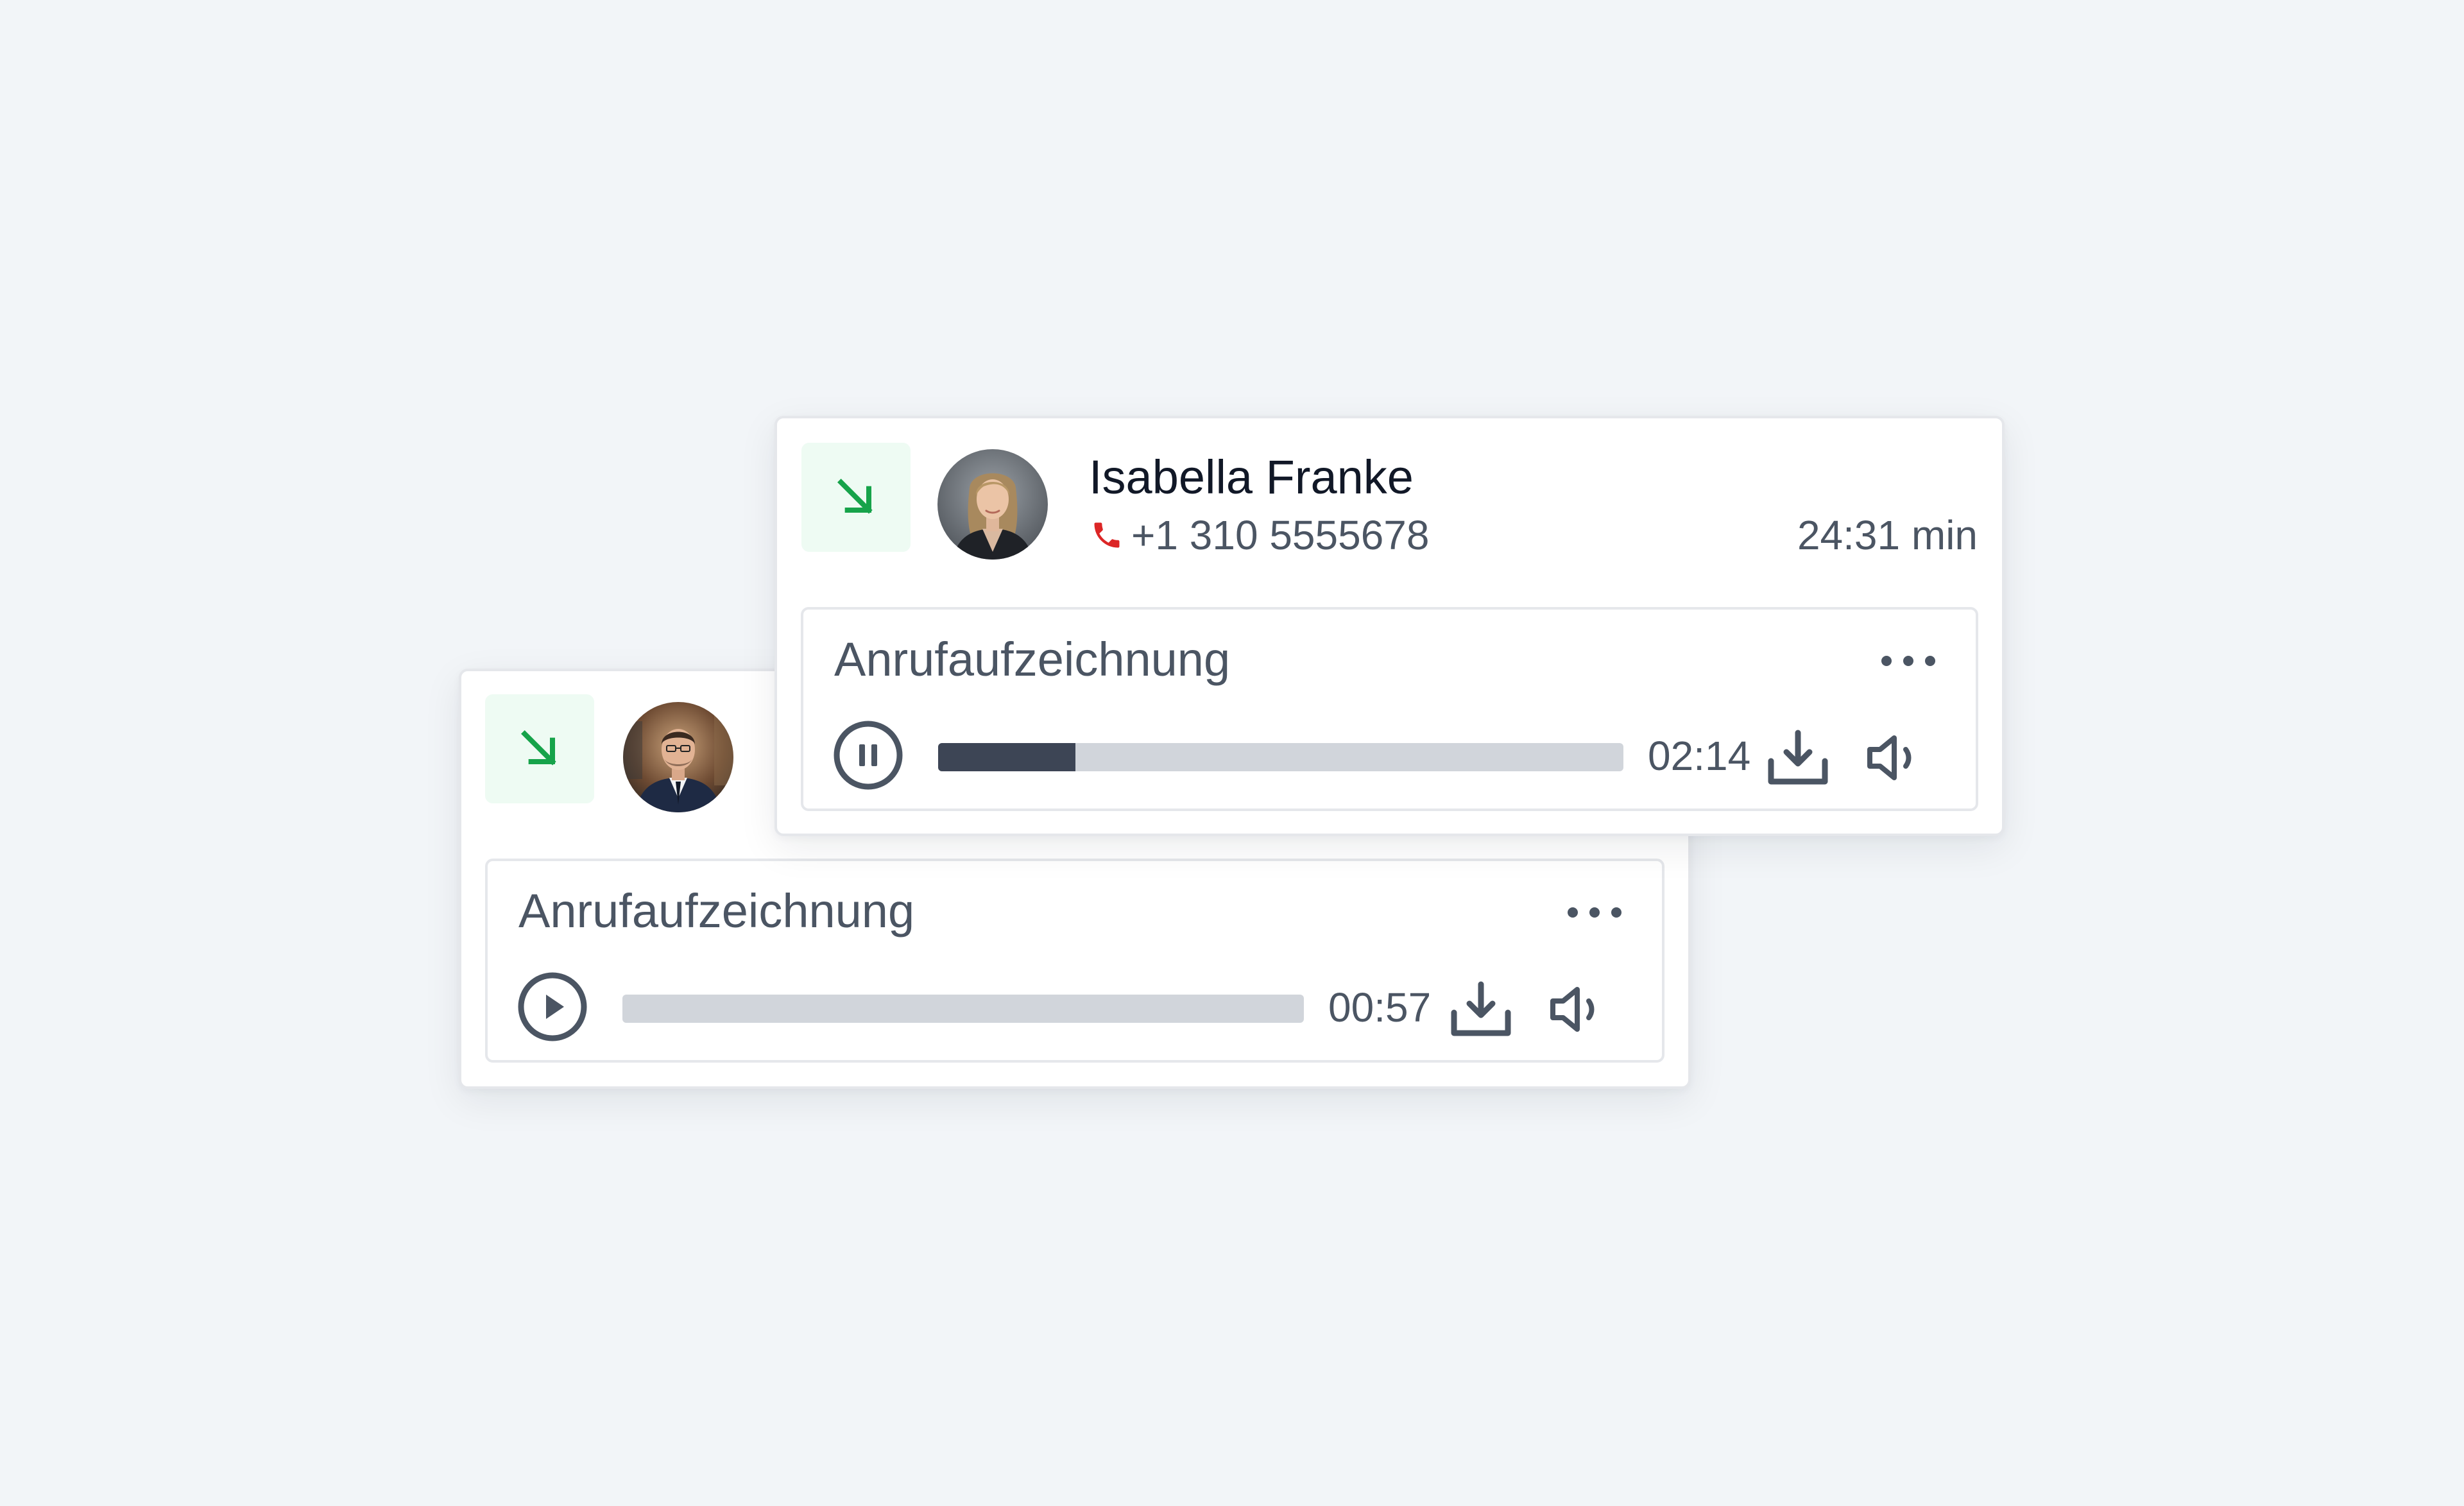  Describe the element at coordinates (1888, 535) in the screenshot. I see `call-duration: 24:31 min` at that location.